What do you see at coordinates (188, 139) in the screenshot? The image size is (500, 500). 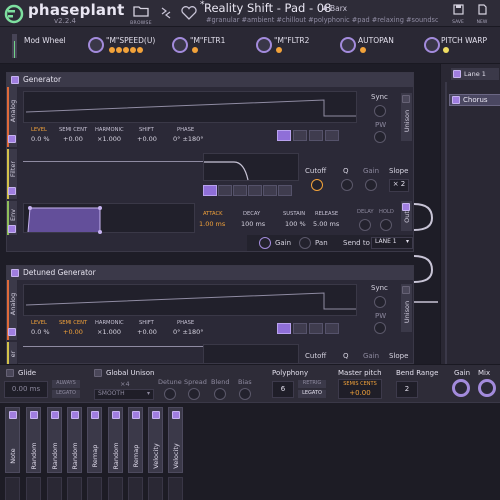 I see `phase-value: 0° ±180°` at bounding box center [188, 139].